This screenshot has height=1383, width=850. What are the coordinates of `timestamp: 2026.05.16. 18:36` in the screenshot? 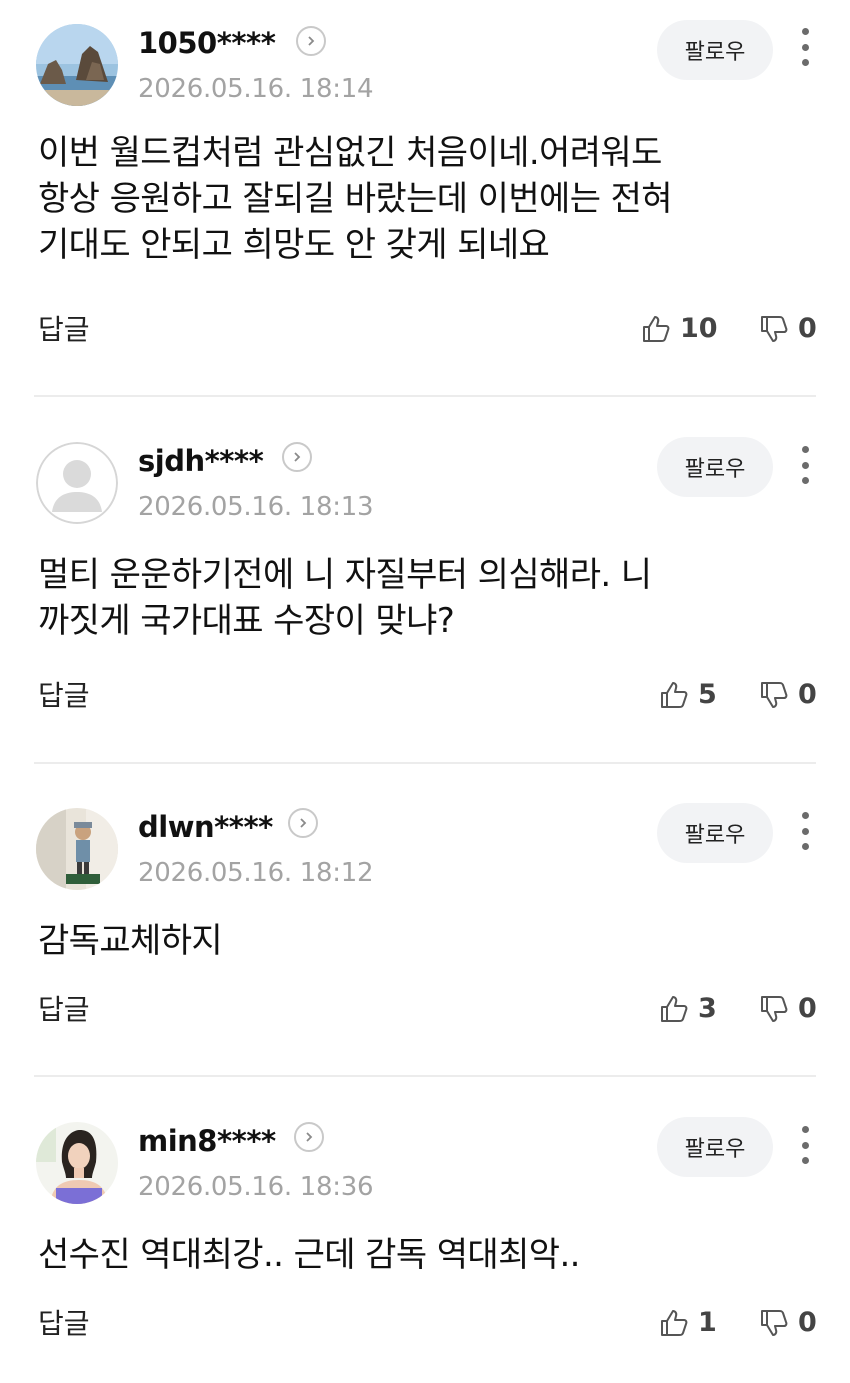 It's located at (256, 1187).